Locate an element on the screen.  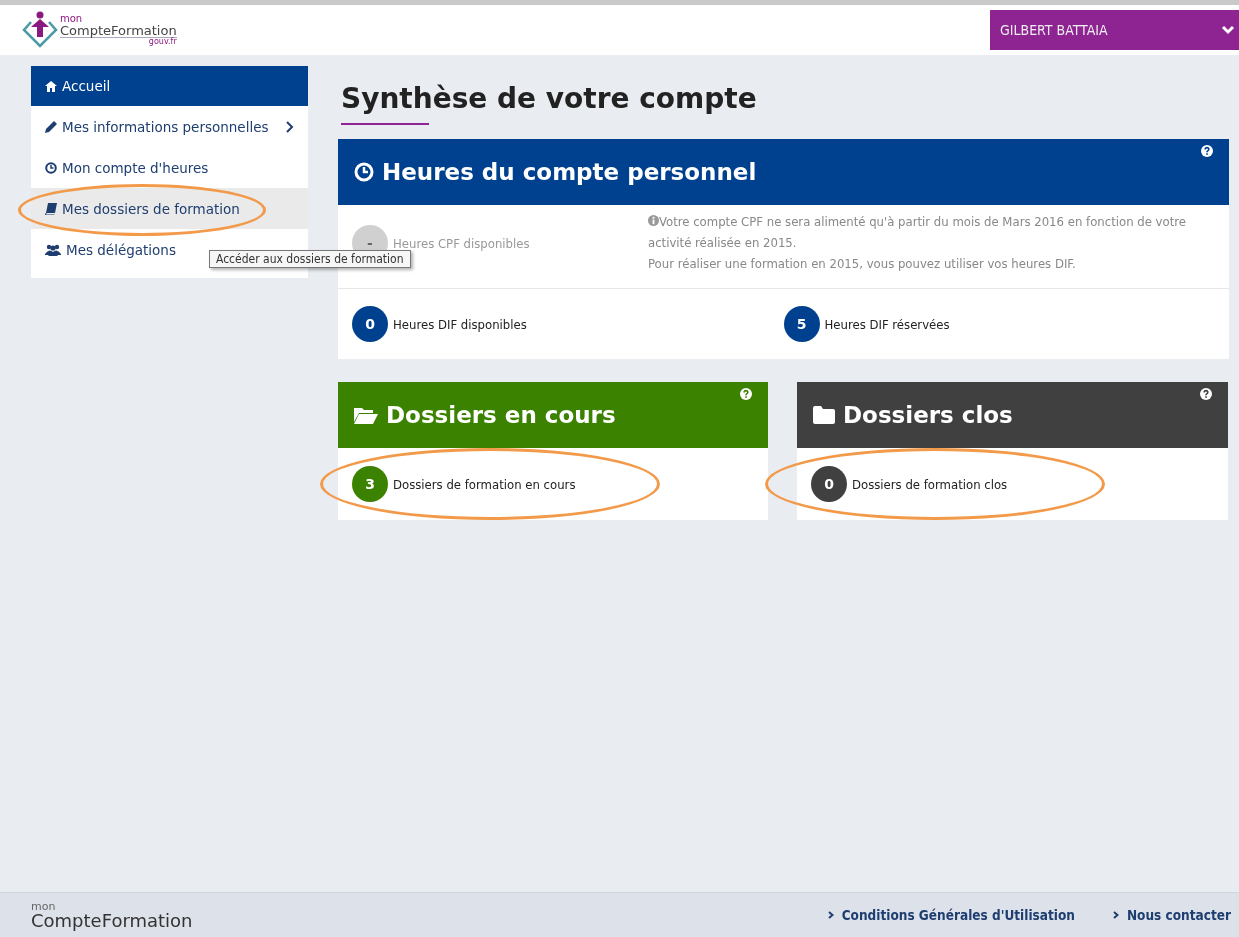
sidebar-item: Accueil is located at coordinates (169, 86).